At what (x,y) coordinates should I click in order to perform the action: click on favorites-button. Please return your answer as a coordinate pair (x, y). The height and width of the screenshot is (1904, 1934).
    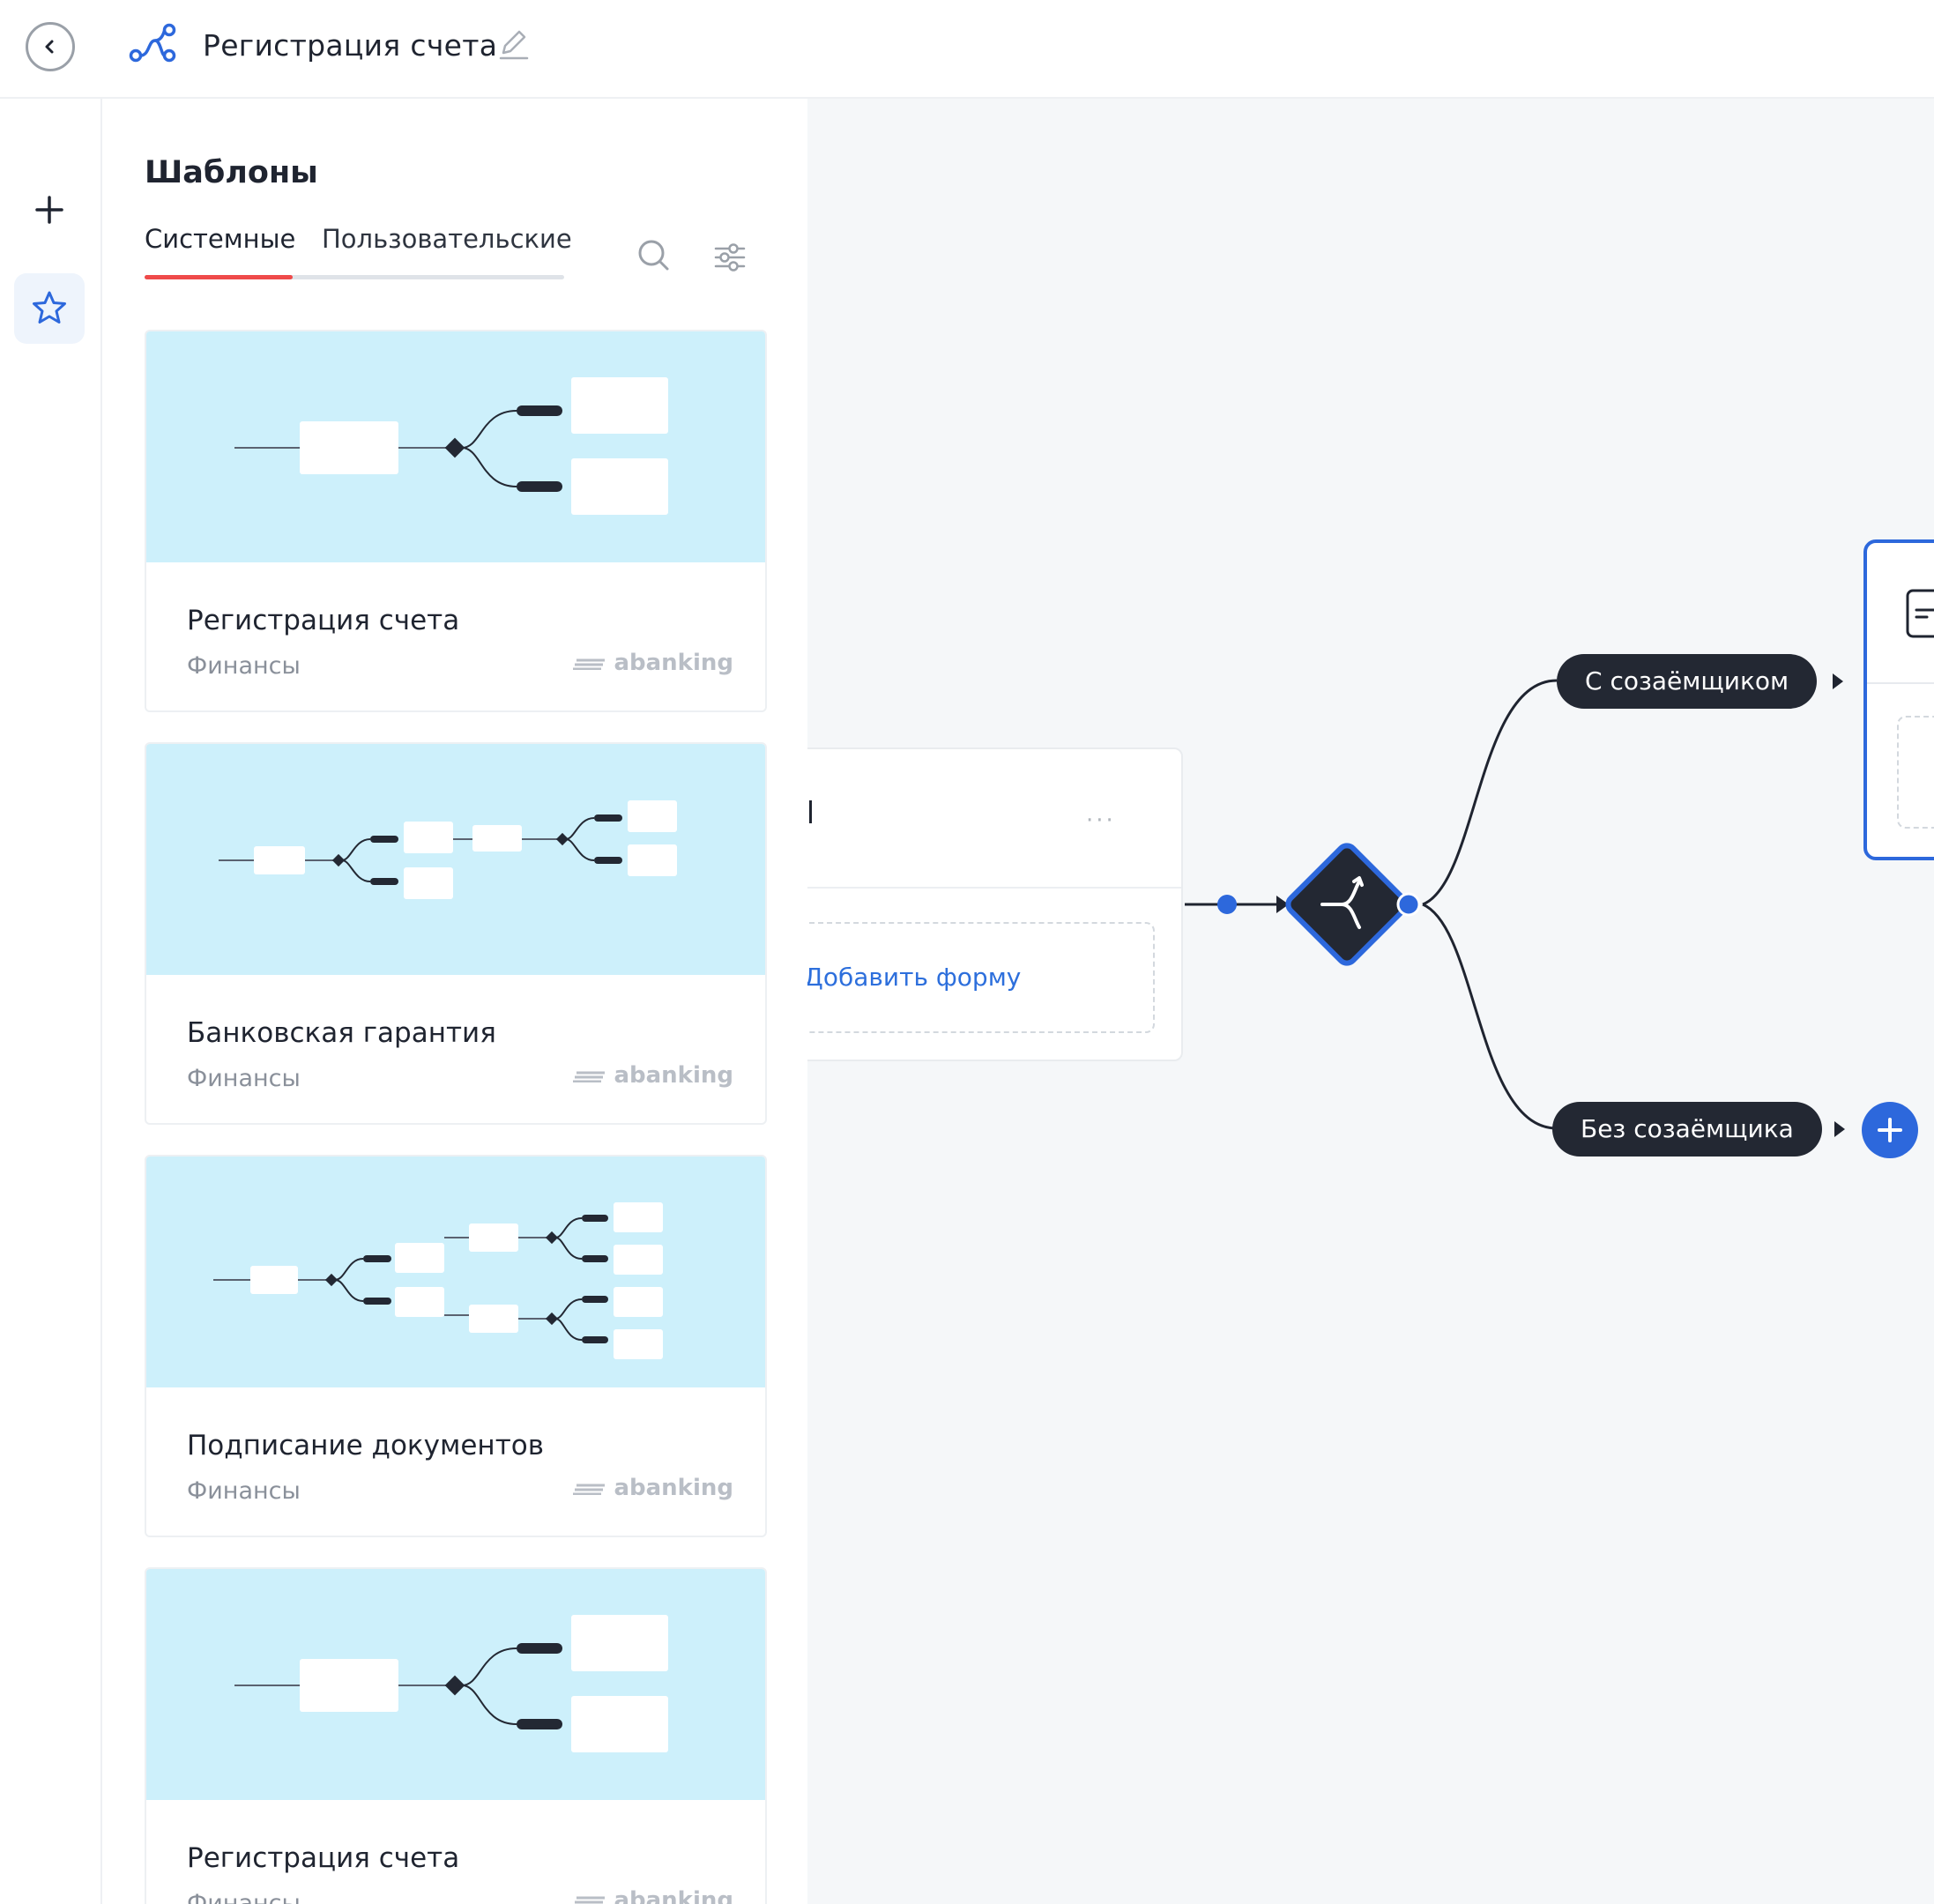
    Looking at the image, I should click on (49, 308).